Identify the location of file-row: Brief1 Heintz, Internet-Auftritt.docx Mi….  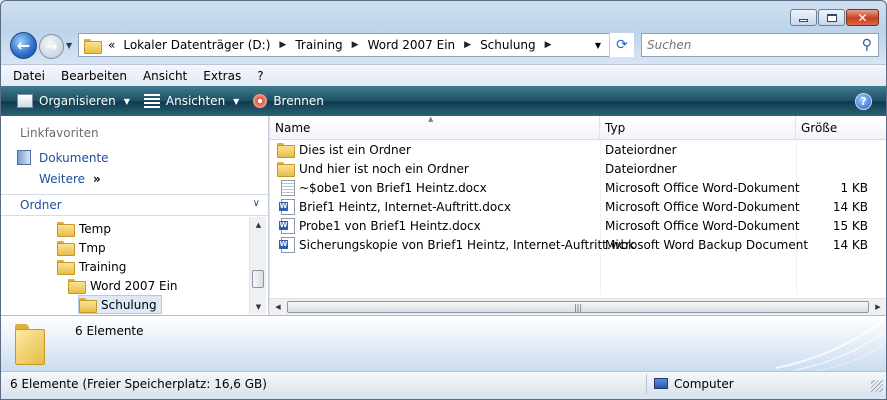
(578, 206).